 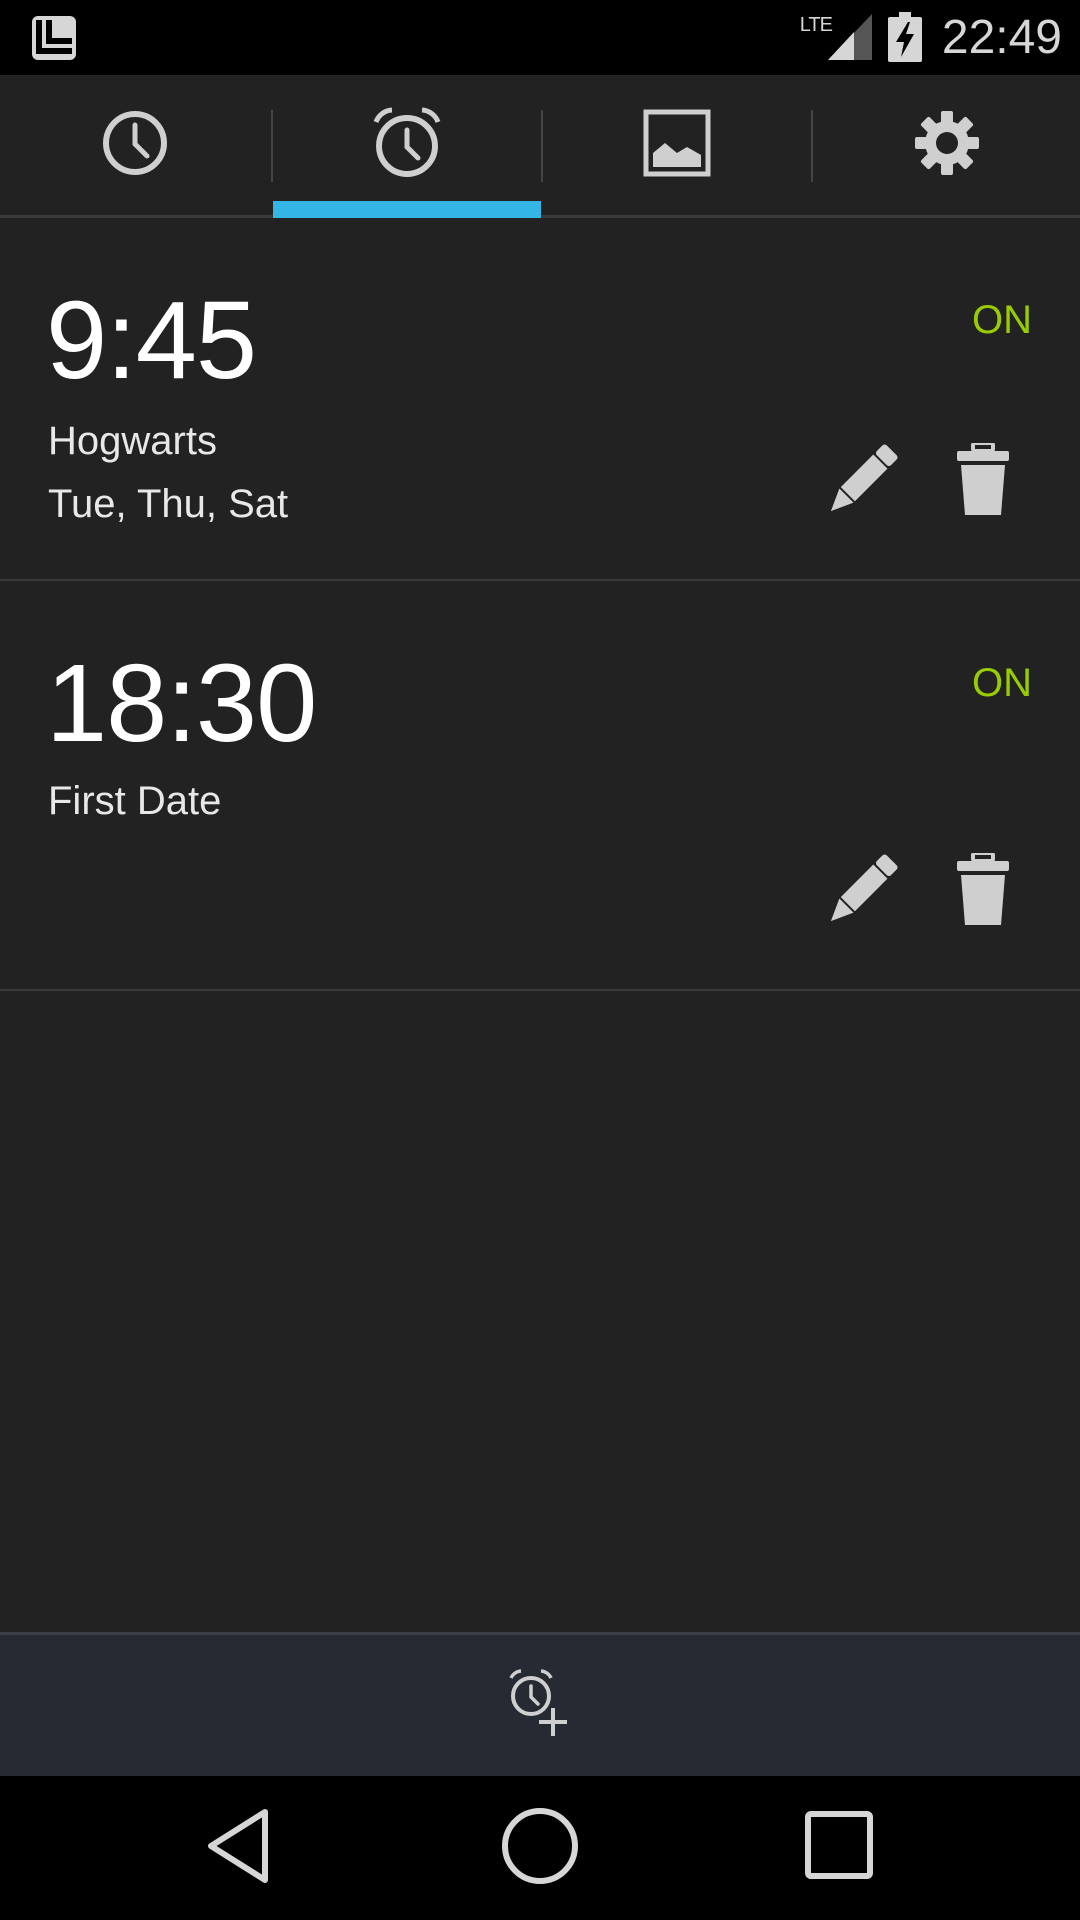 What do you see at coordinates (407, 209) in the screenshot?
I see `selected-tab-indicator` at bounding box center [407, 209].